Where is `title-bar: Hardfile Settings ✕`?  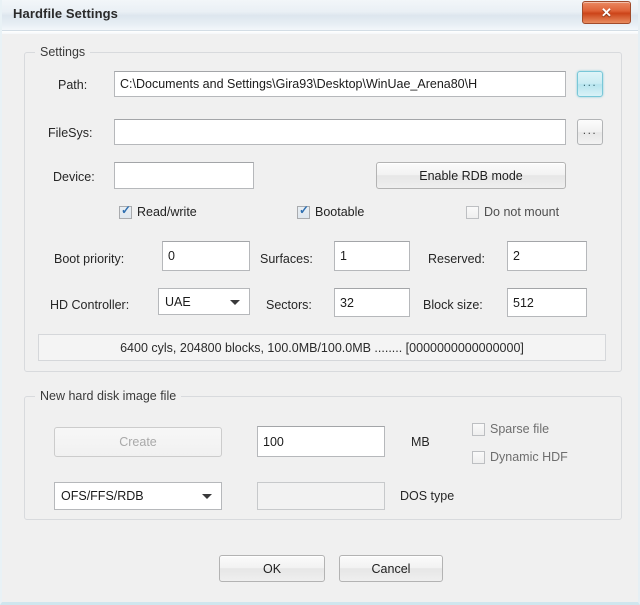
title-bar: Hardfile Settings ✕ is located at coordinates (320, 17).